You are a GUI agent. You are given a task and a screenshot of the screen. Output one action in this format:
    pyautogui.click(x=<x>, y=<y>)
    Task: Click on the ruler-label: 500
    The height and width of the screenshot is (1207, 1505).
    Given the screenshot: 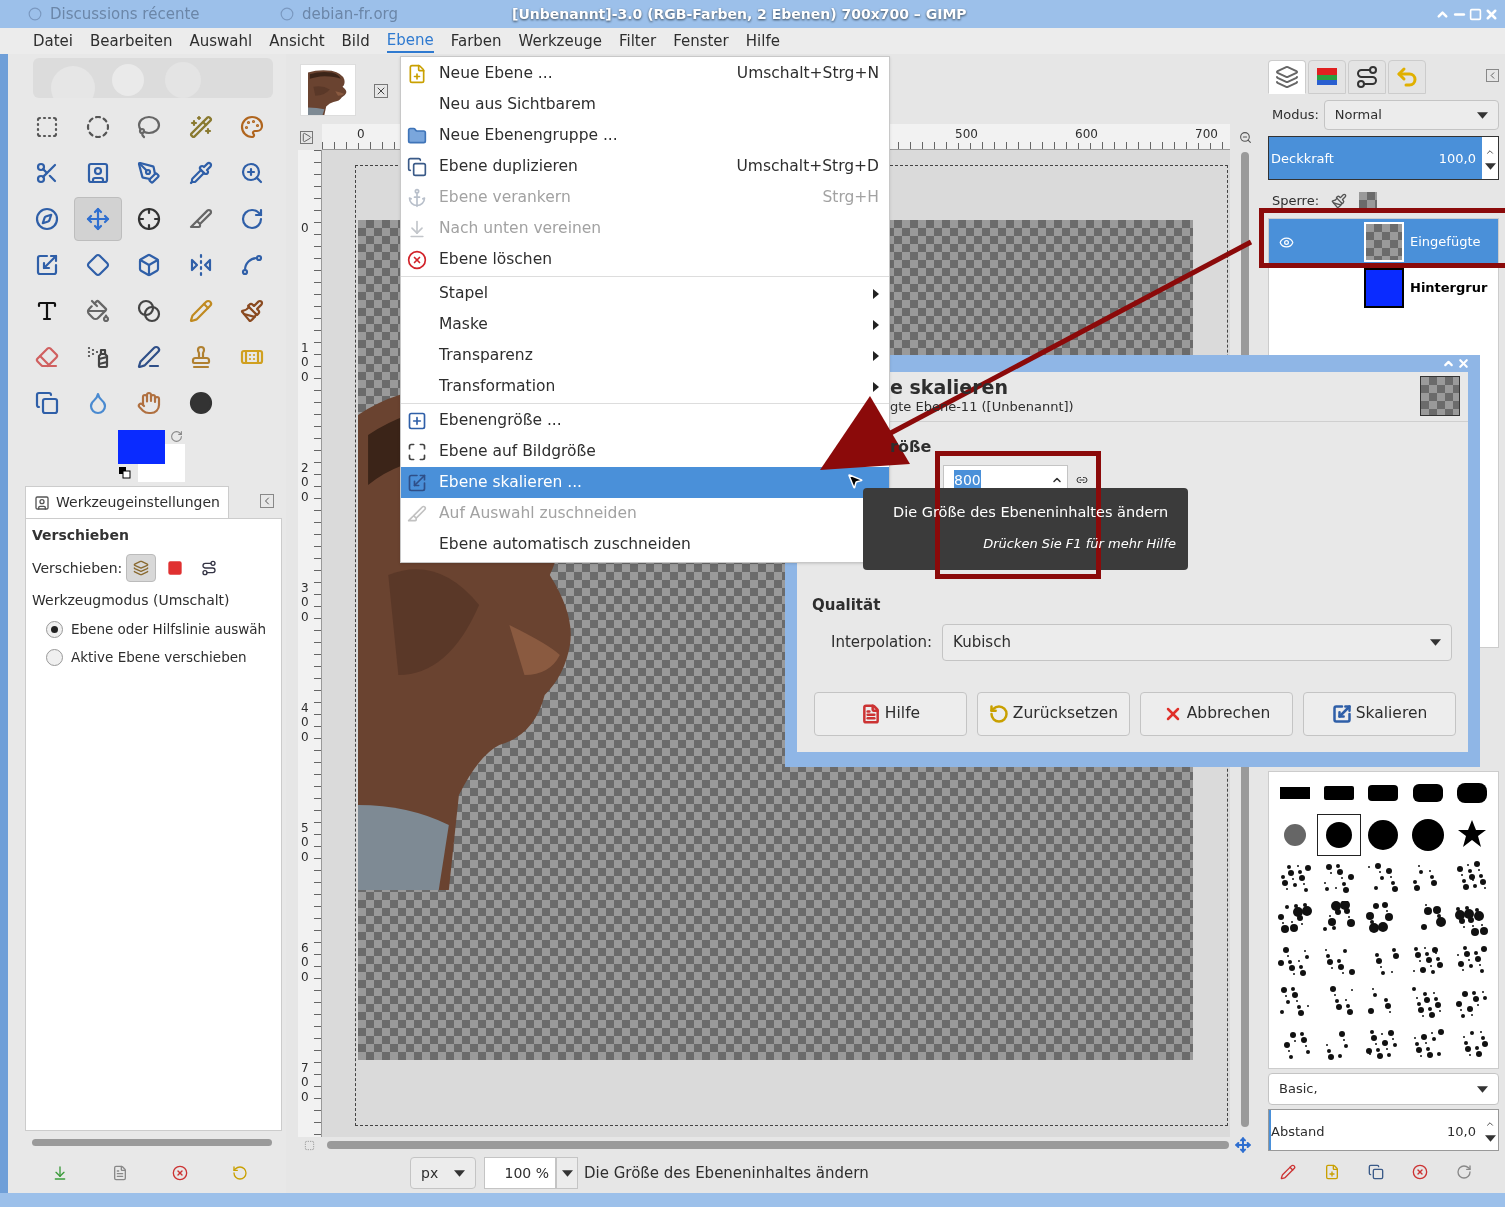 What is the action you would take?
    pyautogui.click(x=305, y=843)
    